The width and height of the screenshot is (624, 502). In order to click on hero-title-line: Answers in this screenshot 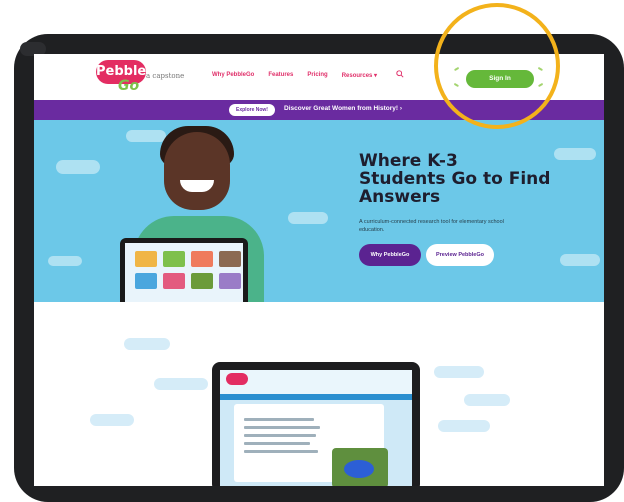, I will do `click(400, 197)`.